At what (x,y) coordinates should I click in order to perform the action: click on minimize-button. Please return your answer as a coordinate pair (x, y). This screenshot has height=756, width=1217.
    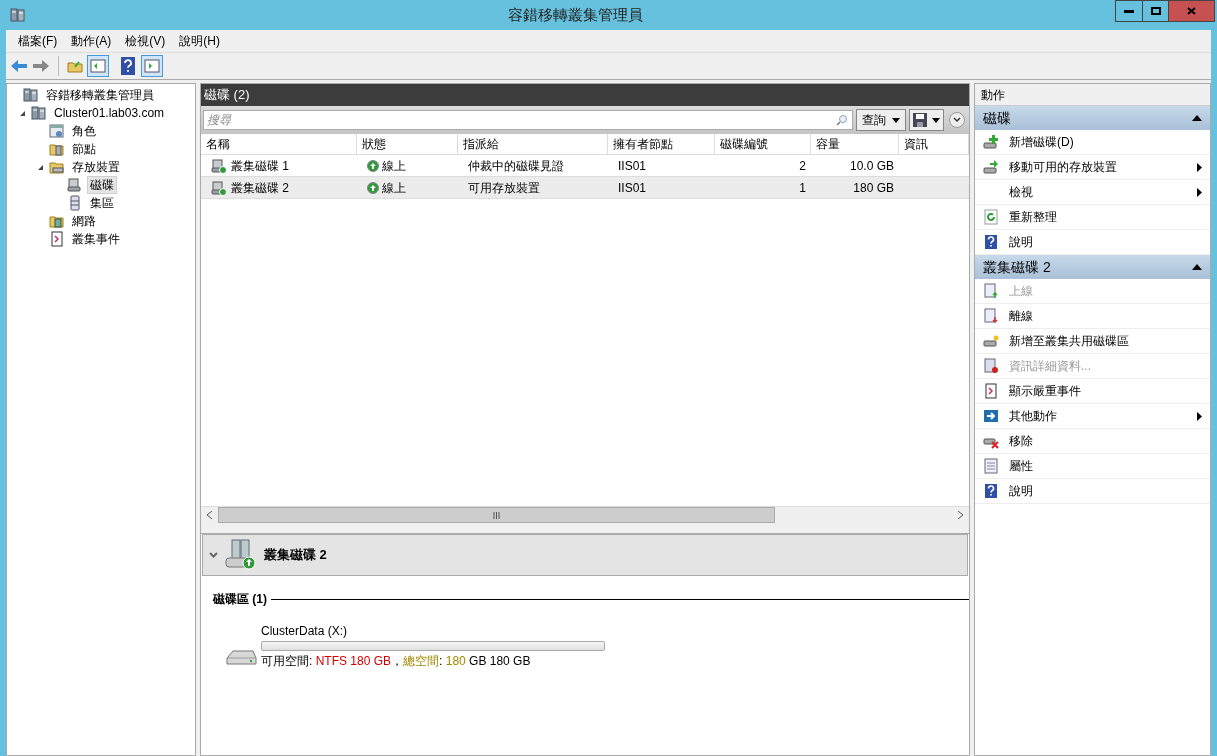
    Looking at the image, I should click on (1129, 11).